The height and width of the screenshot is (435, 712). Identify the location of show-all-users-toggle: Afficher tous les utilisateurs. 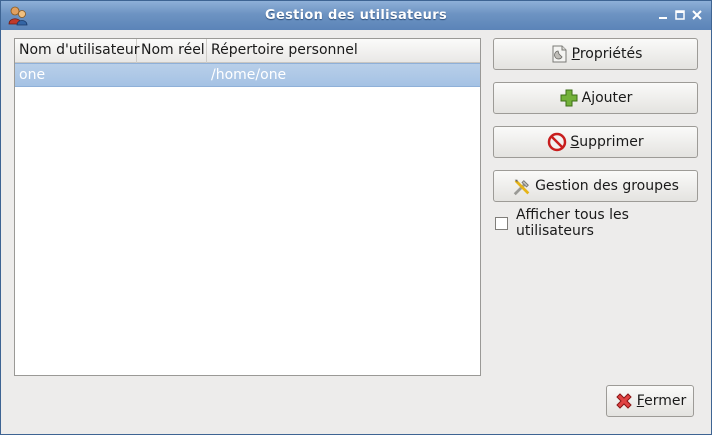
(603, 223).